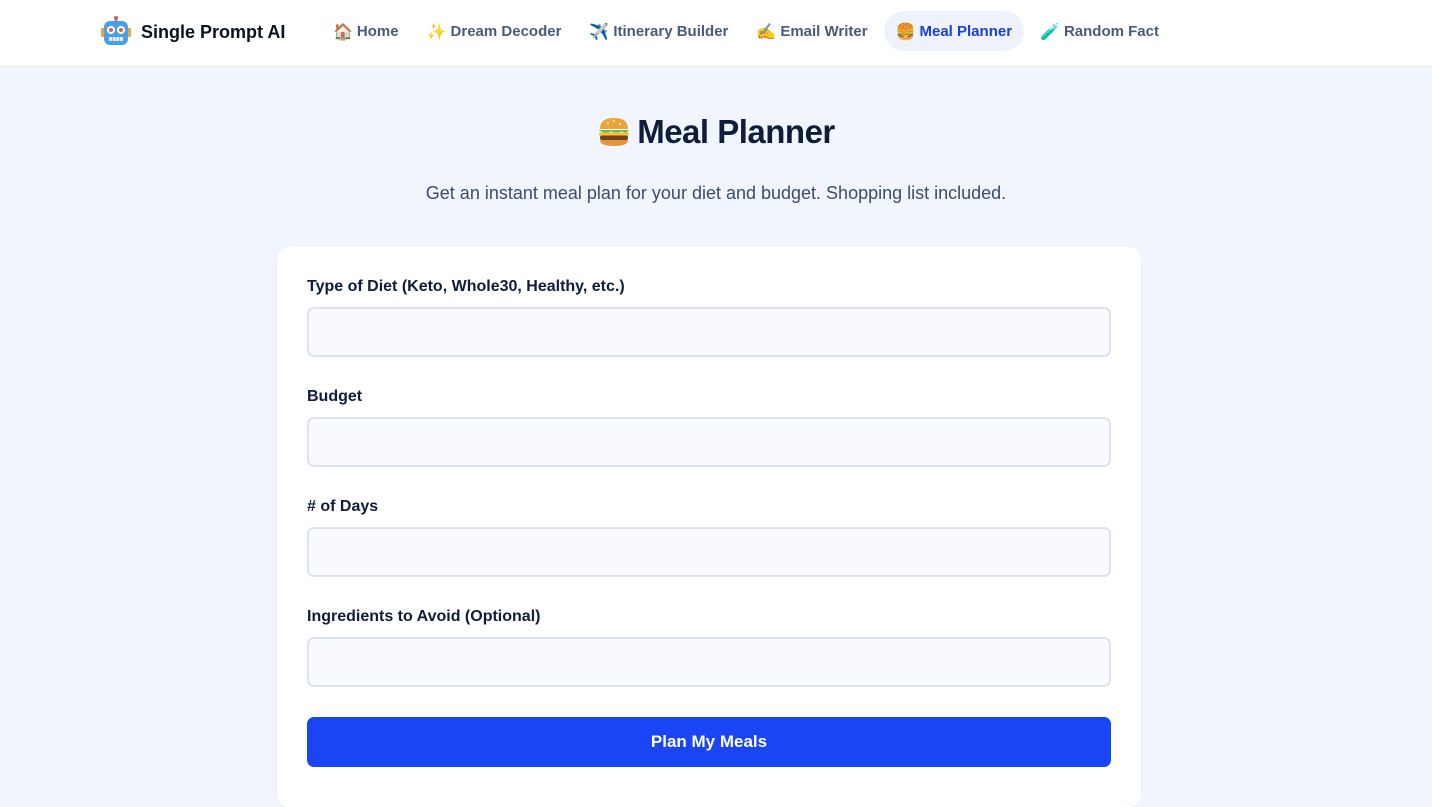 Image resolution: width=1432 pixels, height=807 pixels. What do you see at coordinates (736, 131) in the screenshot?
I see `page-title-text: Meal Planner` at bounding box center [736, 131].